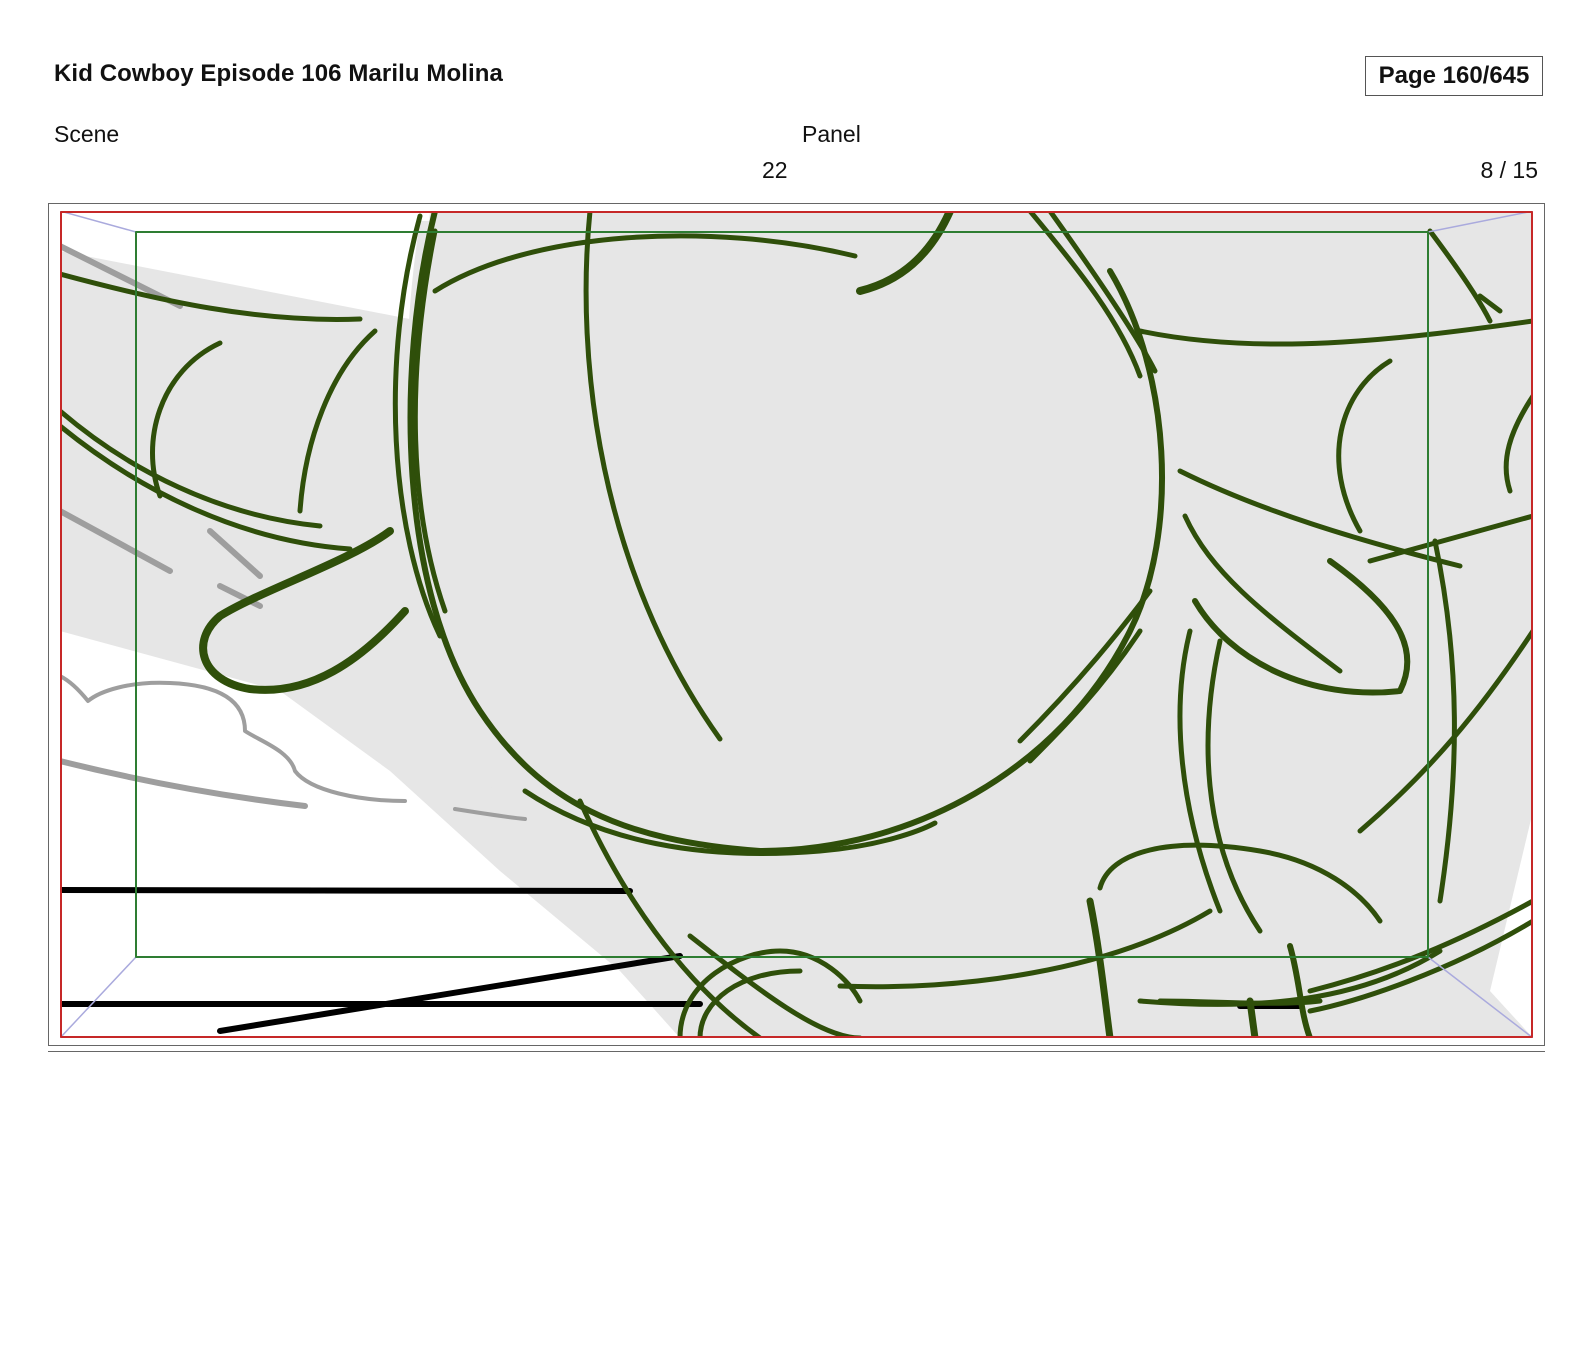  What do you see at coordinates (796, 1051) in the screenshot?
I see `panel-frame-underline` at bounding box center [796, 1051].